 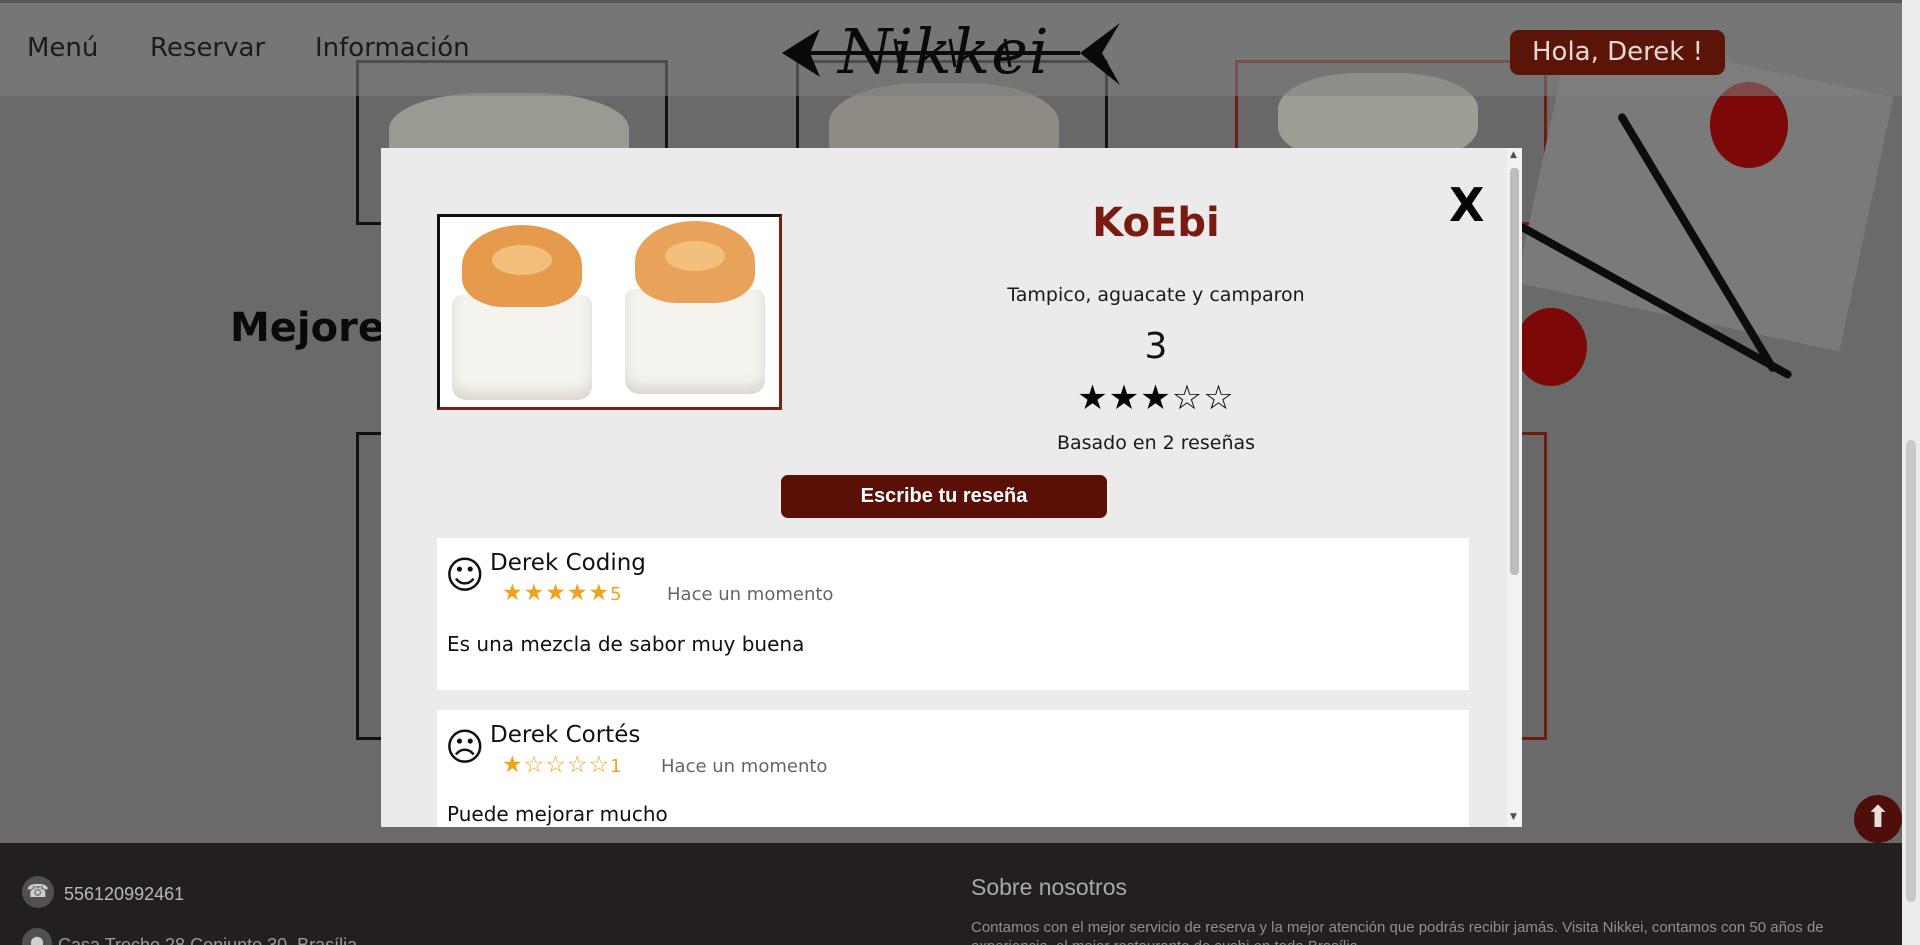 I want to click on dish-description: Tampico, aguacate y camparon, so click(x=1156, y=295).